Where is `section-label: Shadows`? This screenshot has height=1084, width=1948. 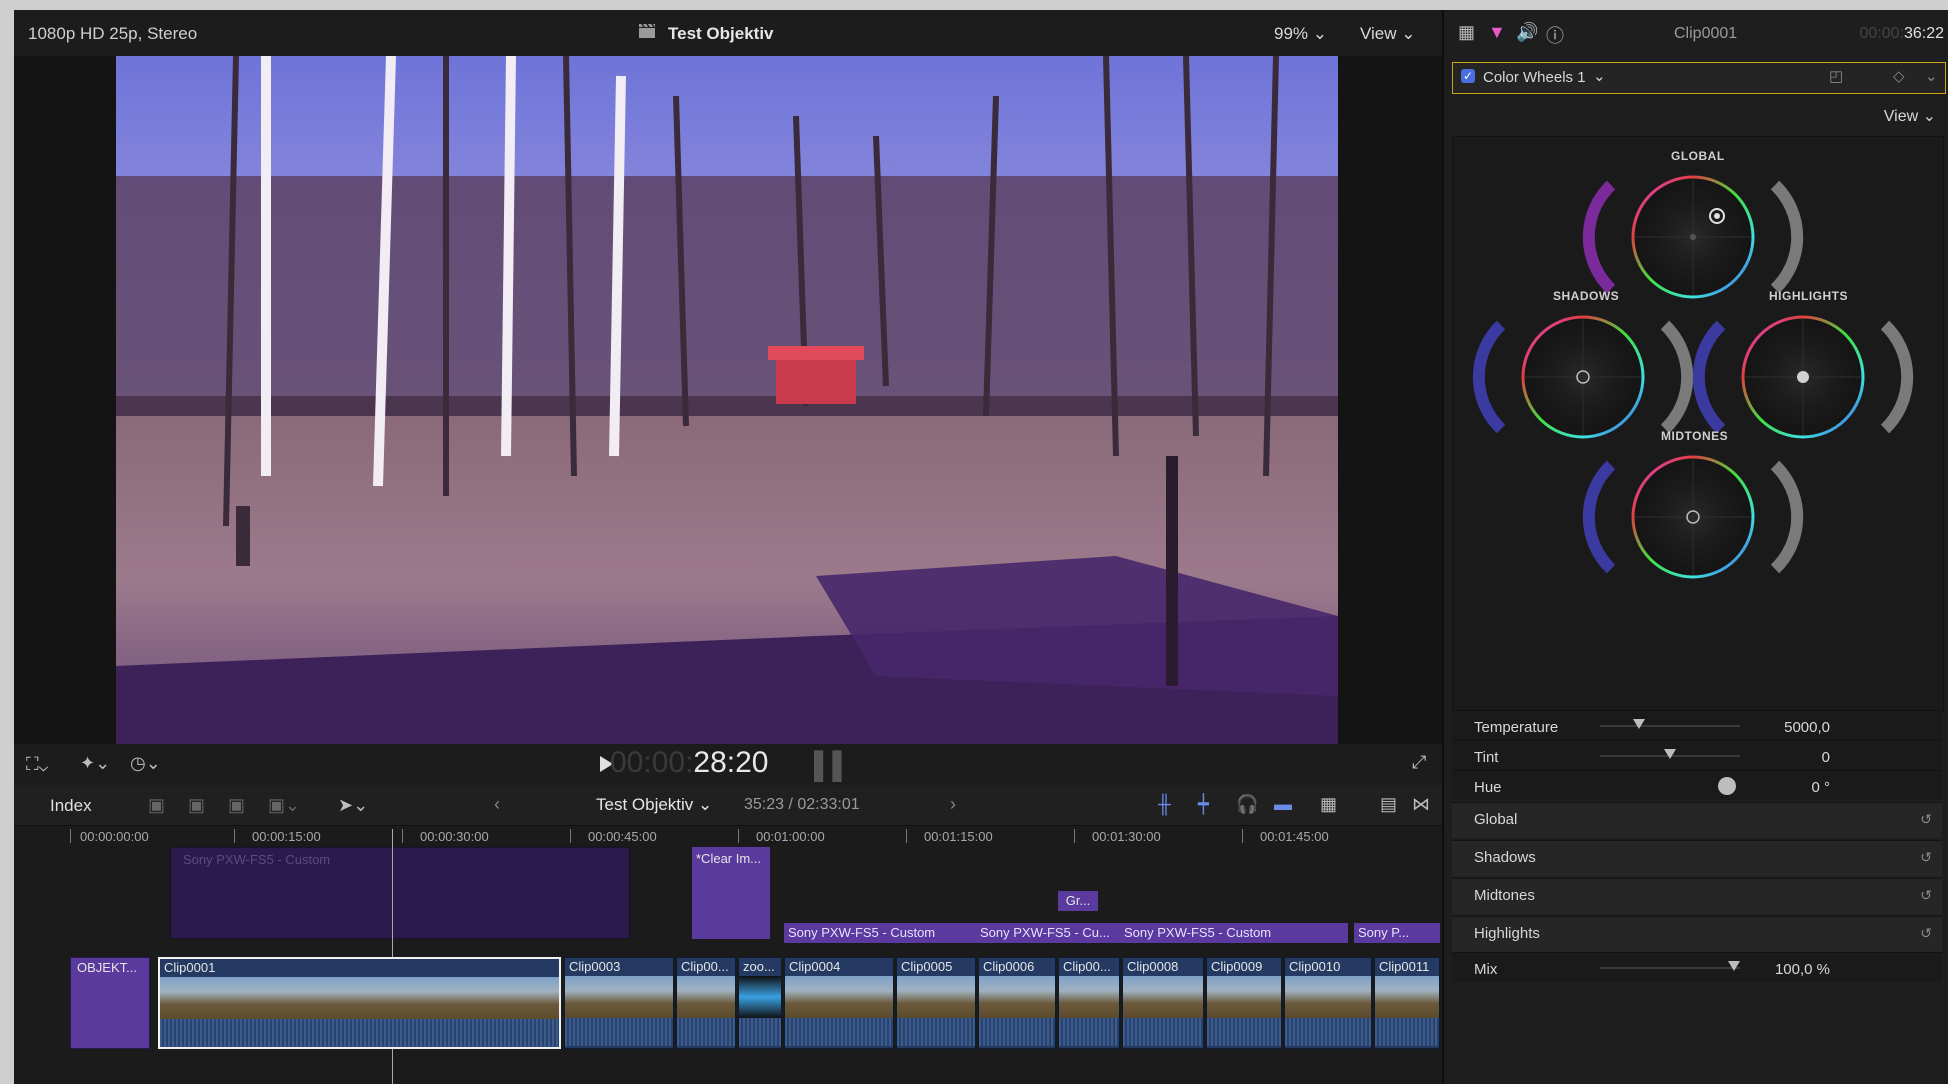 section-label: Shadows is located at coordinates (1505, 857).